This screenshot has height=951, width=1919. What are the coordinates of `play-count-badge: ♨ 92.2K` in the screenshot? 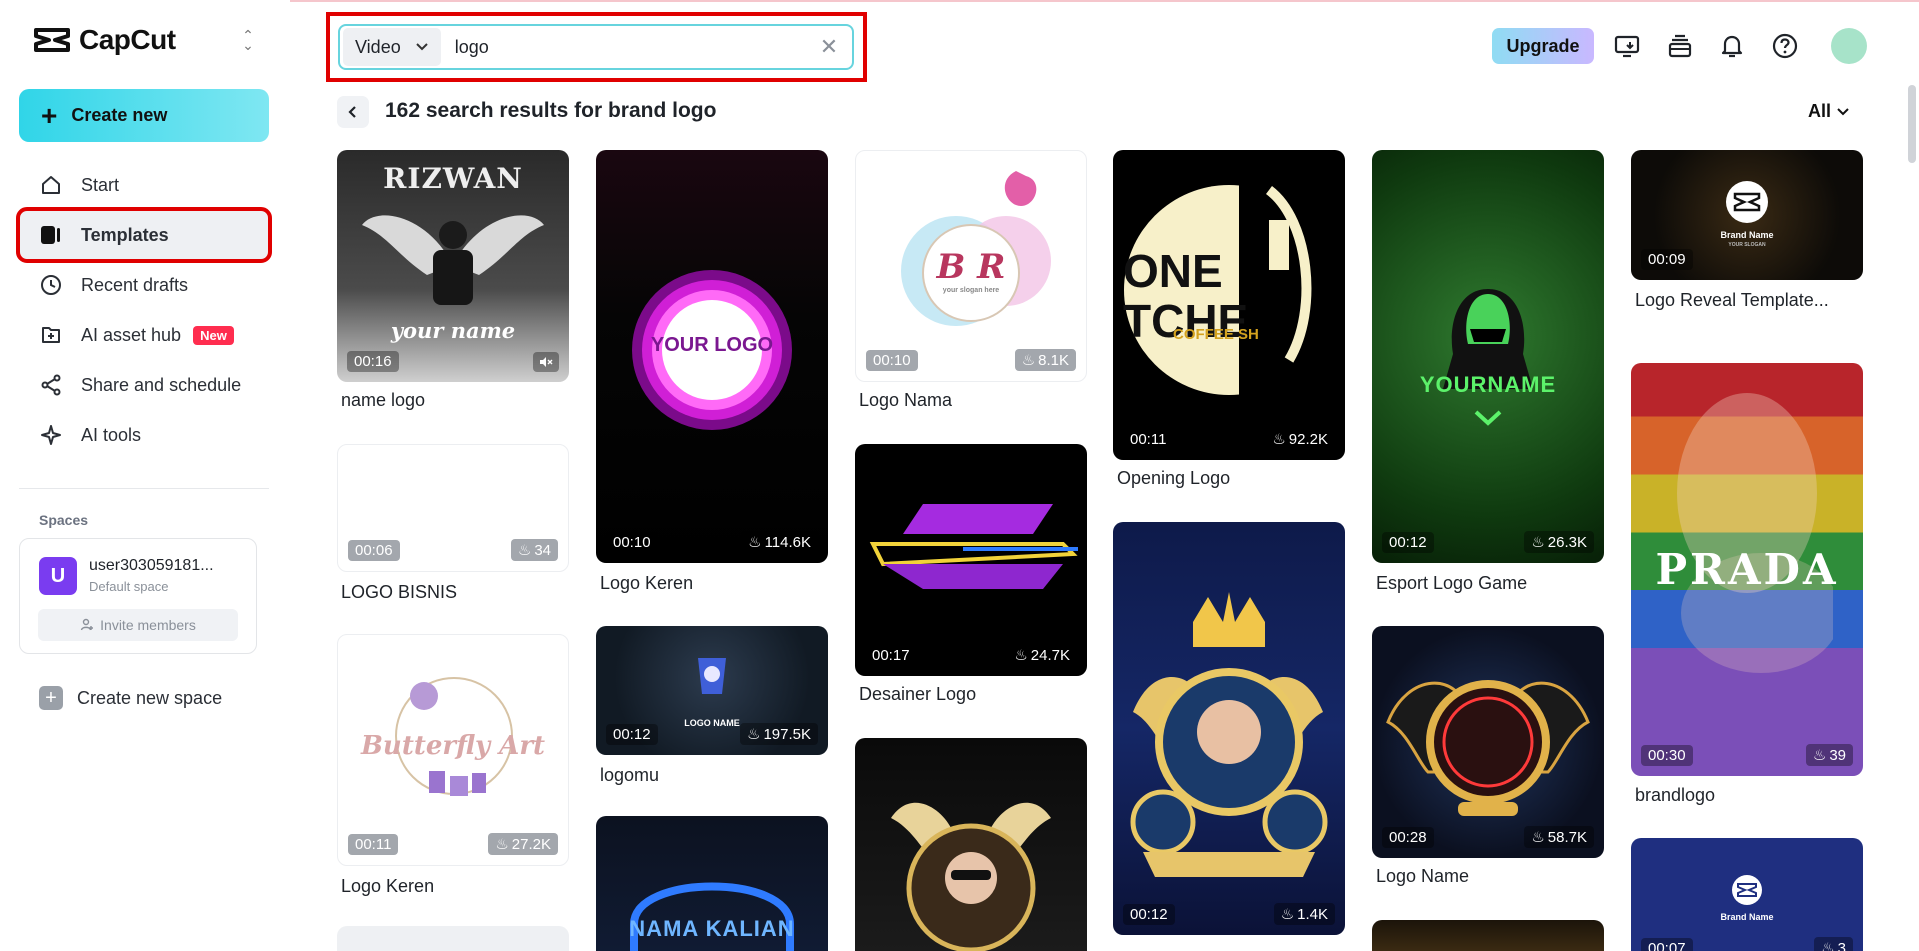 It's located at (1300, 439).